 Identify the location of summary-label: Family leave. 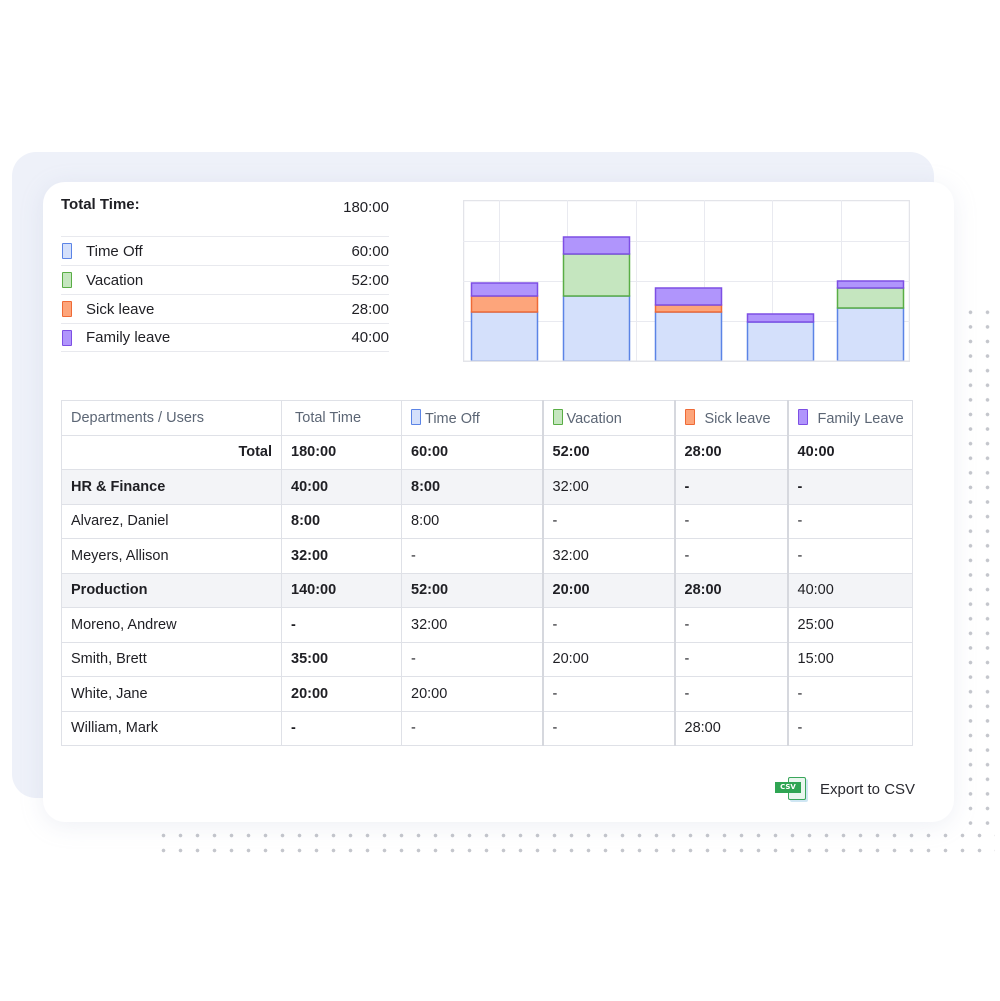
(128, 337).